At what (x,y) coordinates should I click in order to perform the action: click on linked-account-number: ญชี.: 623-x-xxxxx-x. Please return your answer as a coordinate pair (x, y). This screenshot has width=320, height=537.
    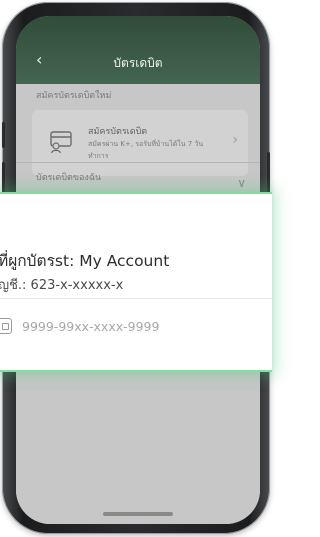
    Looking at the image, I should click on (62, 285).